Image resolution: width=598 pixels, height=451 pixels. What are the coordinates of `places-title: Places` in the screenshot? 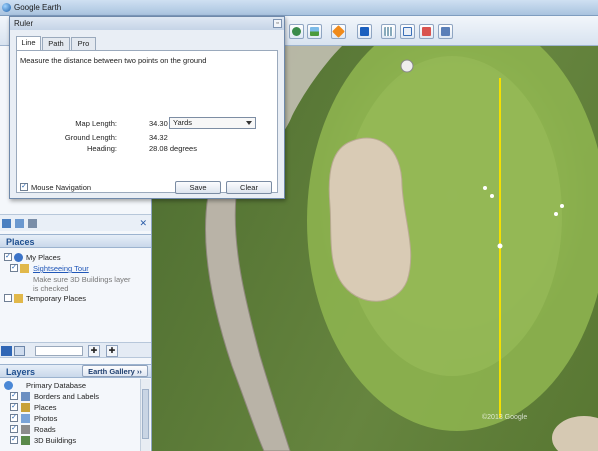 It's located at (20, 242).